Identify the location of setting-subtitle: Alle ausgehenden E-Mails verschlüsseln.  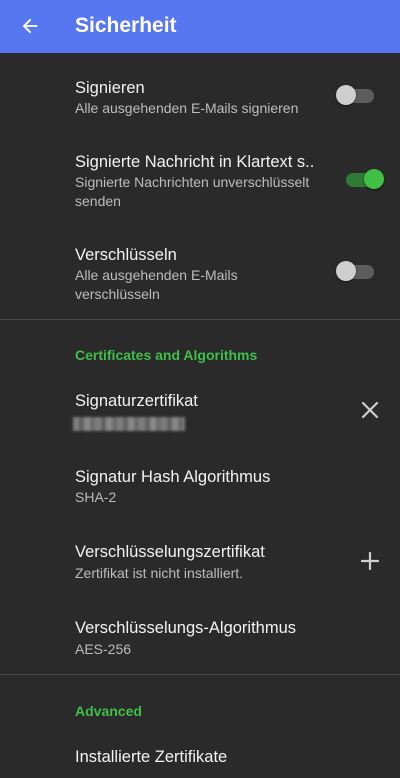
(156, 284).